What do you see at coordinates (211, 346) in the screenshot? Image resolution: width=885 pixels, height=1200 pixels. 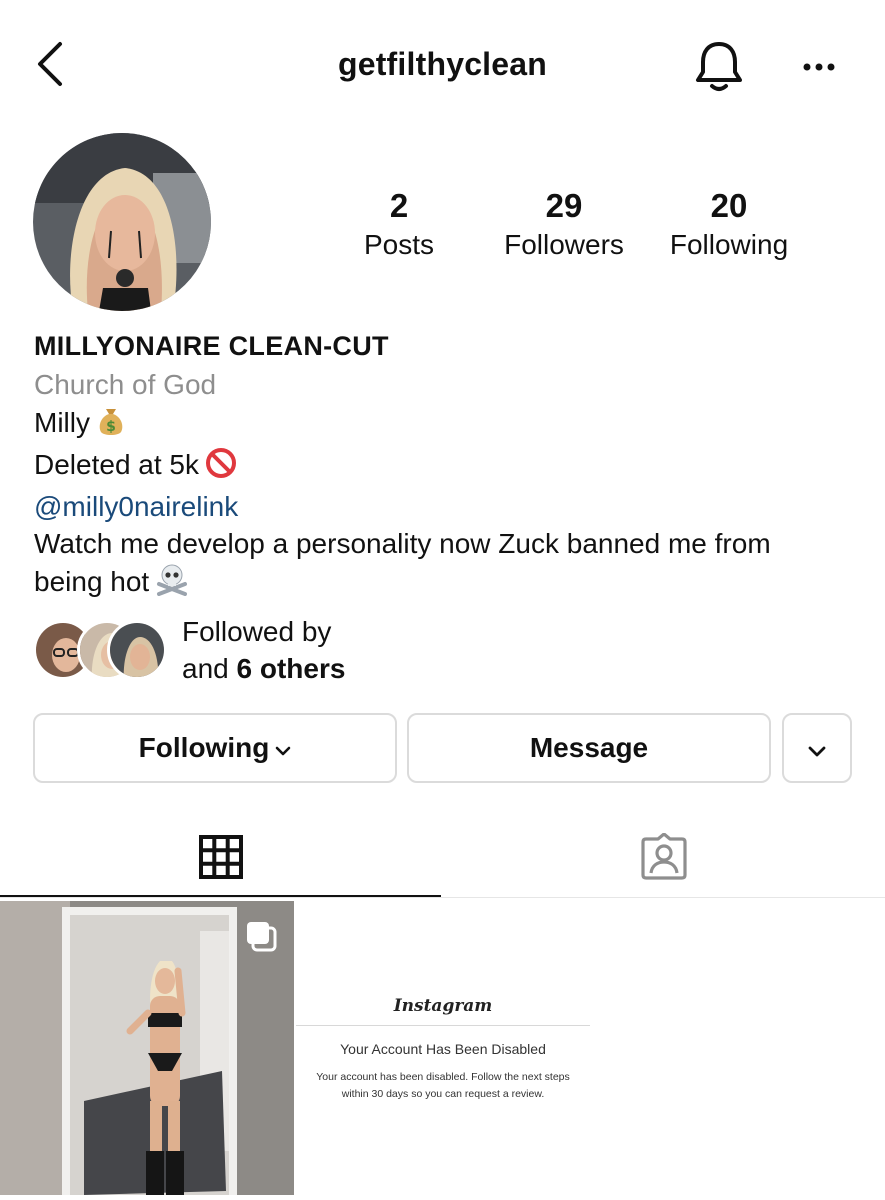 I see `display-name: MILLYONAIRE CLEAN-CUT` at bounding box center [211, 346].